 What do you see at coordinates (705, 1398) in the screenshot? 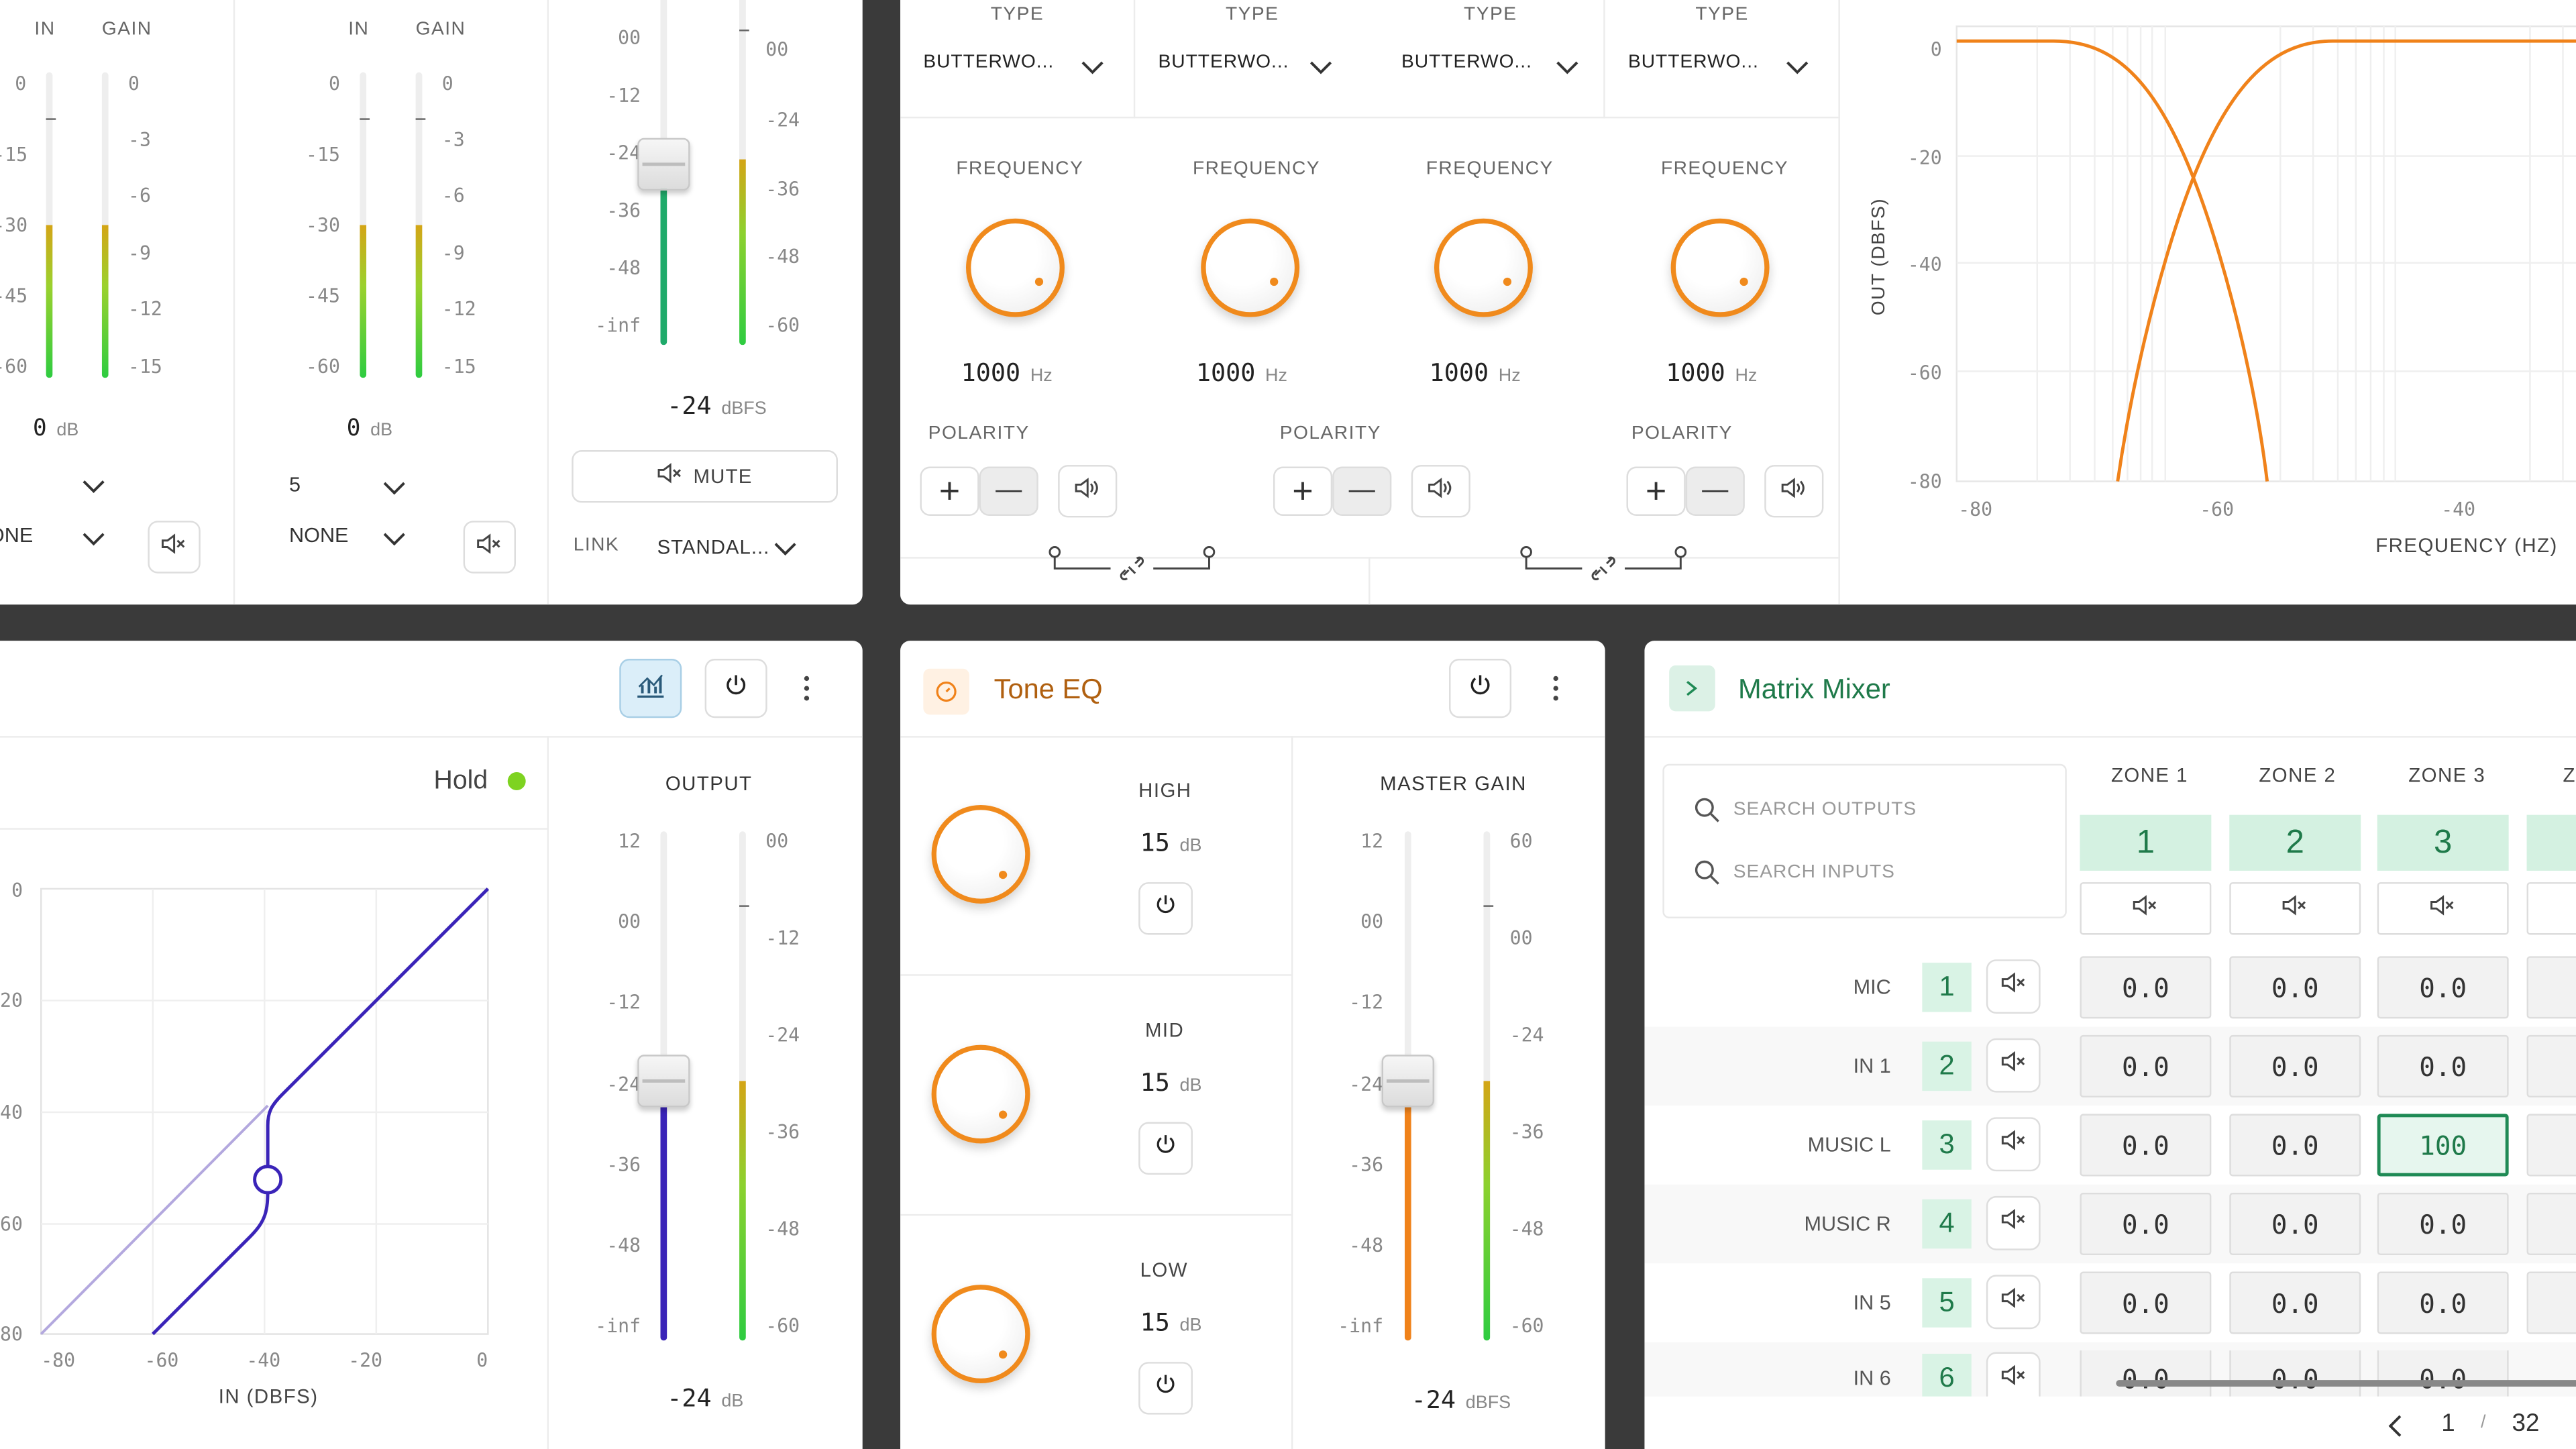
I see `output-value: -24 dB` at bounding box center [705, 1398].